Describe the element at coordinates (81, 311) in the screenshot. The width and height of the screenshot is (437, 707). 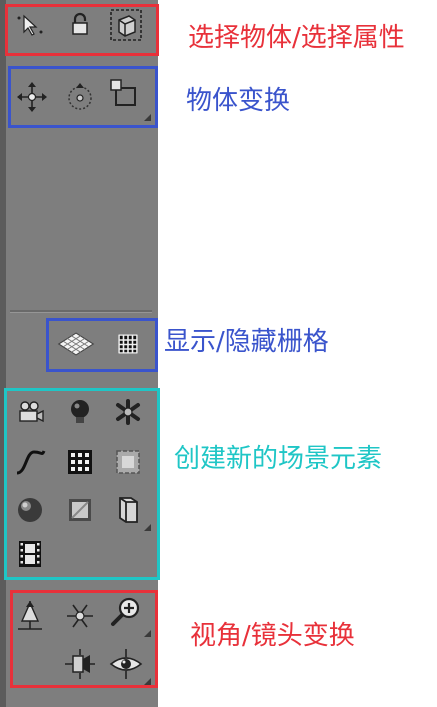
I see `toolbar-separator` at that location.